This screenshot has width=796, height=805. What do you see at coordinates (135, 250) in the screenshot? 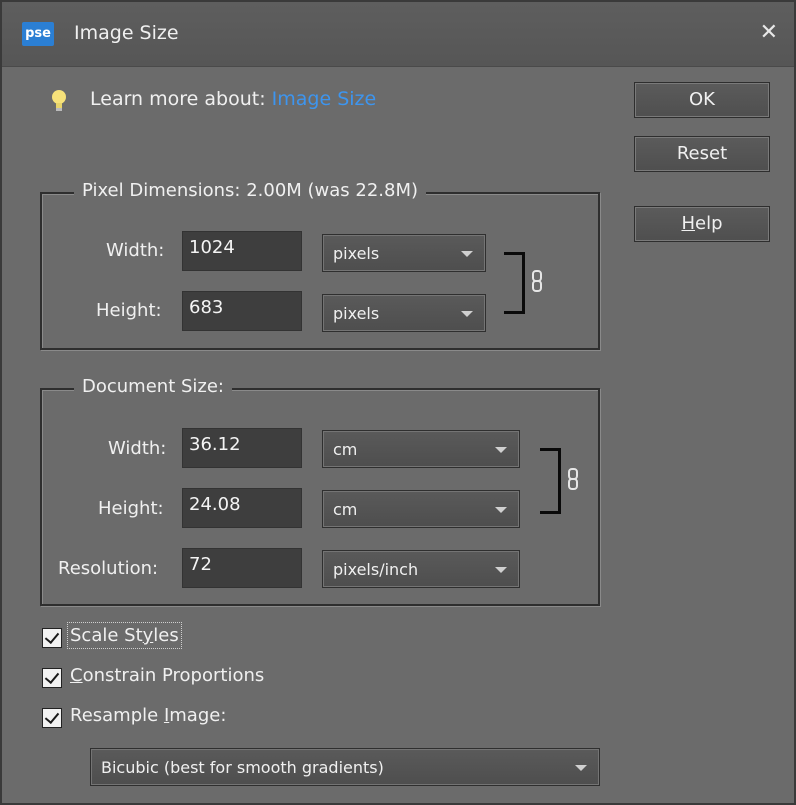
I see `pixel-width-label: Width:` at bounding box center [135, 250].